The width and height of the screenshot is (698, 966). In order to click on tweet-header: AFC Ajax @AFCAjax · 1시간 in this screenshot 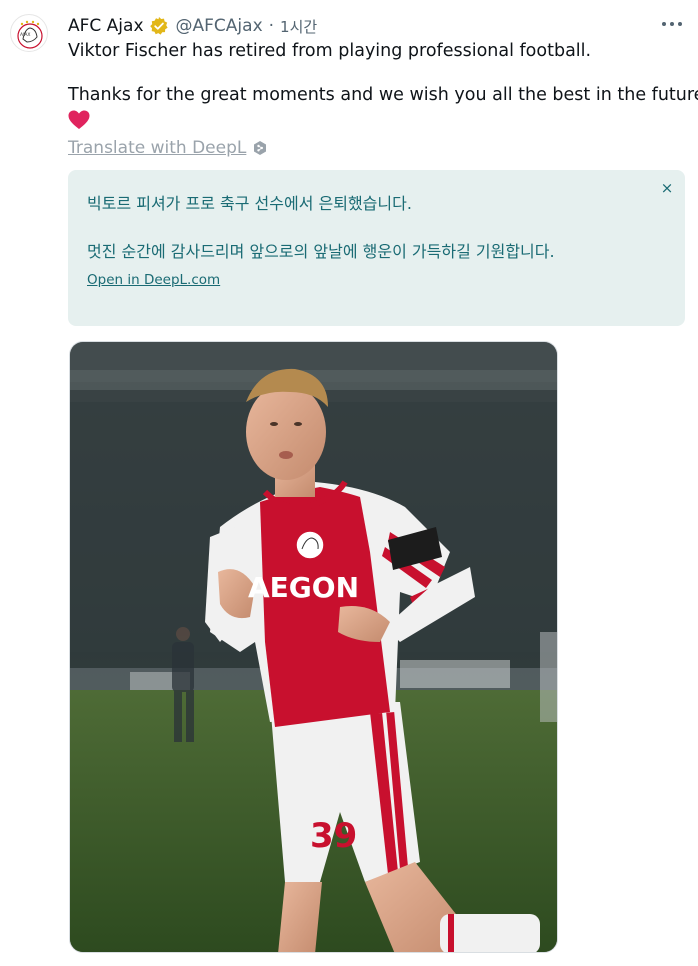, I will do `click(375, 26)`.